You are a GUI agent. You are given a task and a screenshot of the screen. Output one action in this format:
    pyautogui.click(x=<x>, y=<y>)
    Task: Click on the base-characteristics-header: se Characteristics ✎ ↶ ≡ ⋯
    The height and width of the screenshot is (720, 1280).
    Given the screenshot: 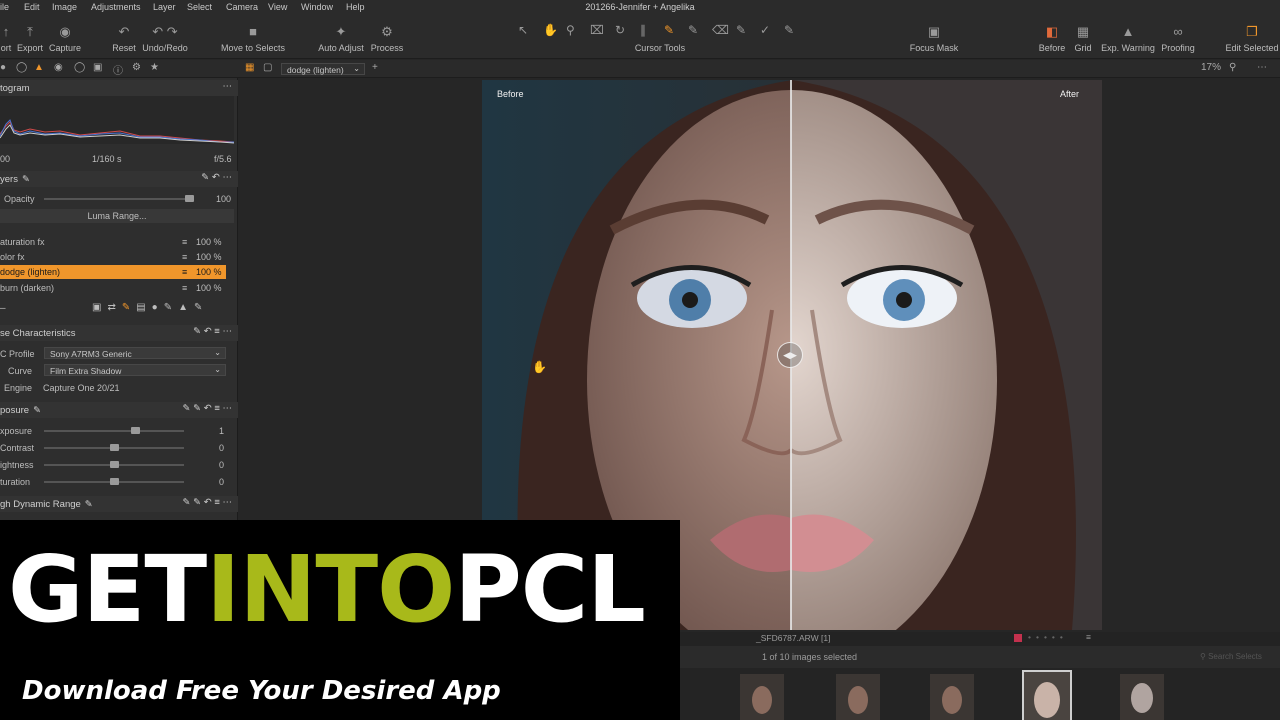 What is the action you would take?
    pyautogui.click(x=119, y=333)
    